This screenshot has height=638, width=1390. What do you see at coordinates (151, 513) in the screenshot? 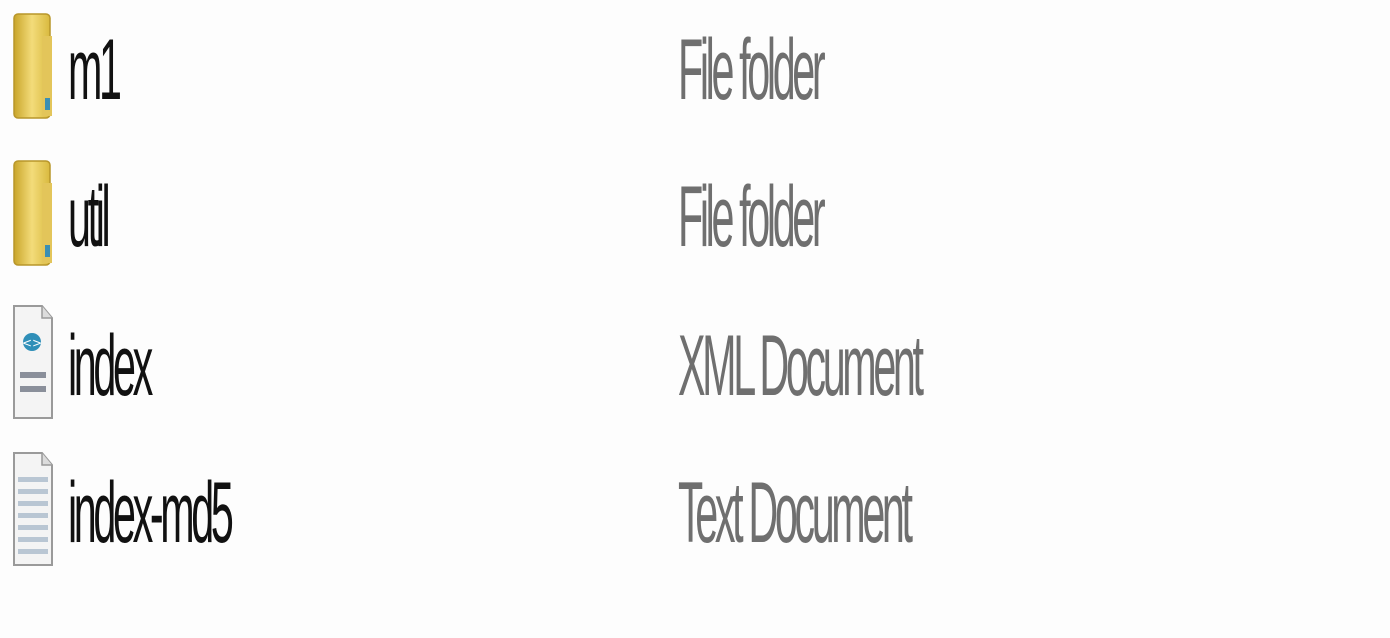
I see `file-name: index-md5` at bounding box center [151, 513].